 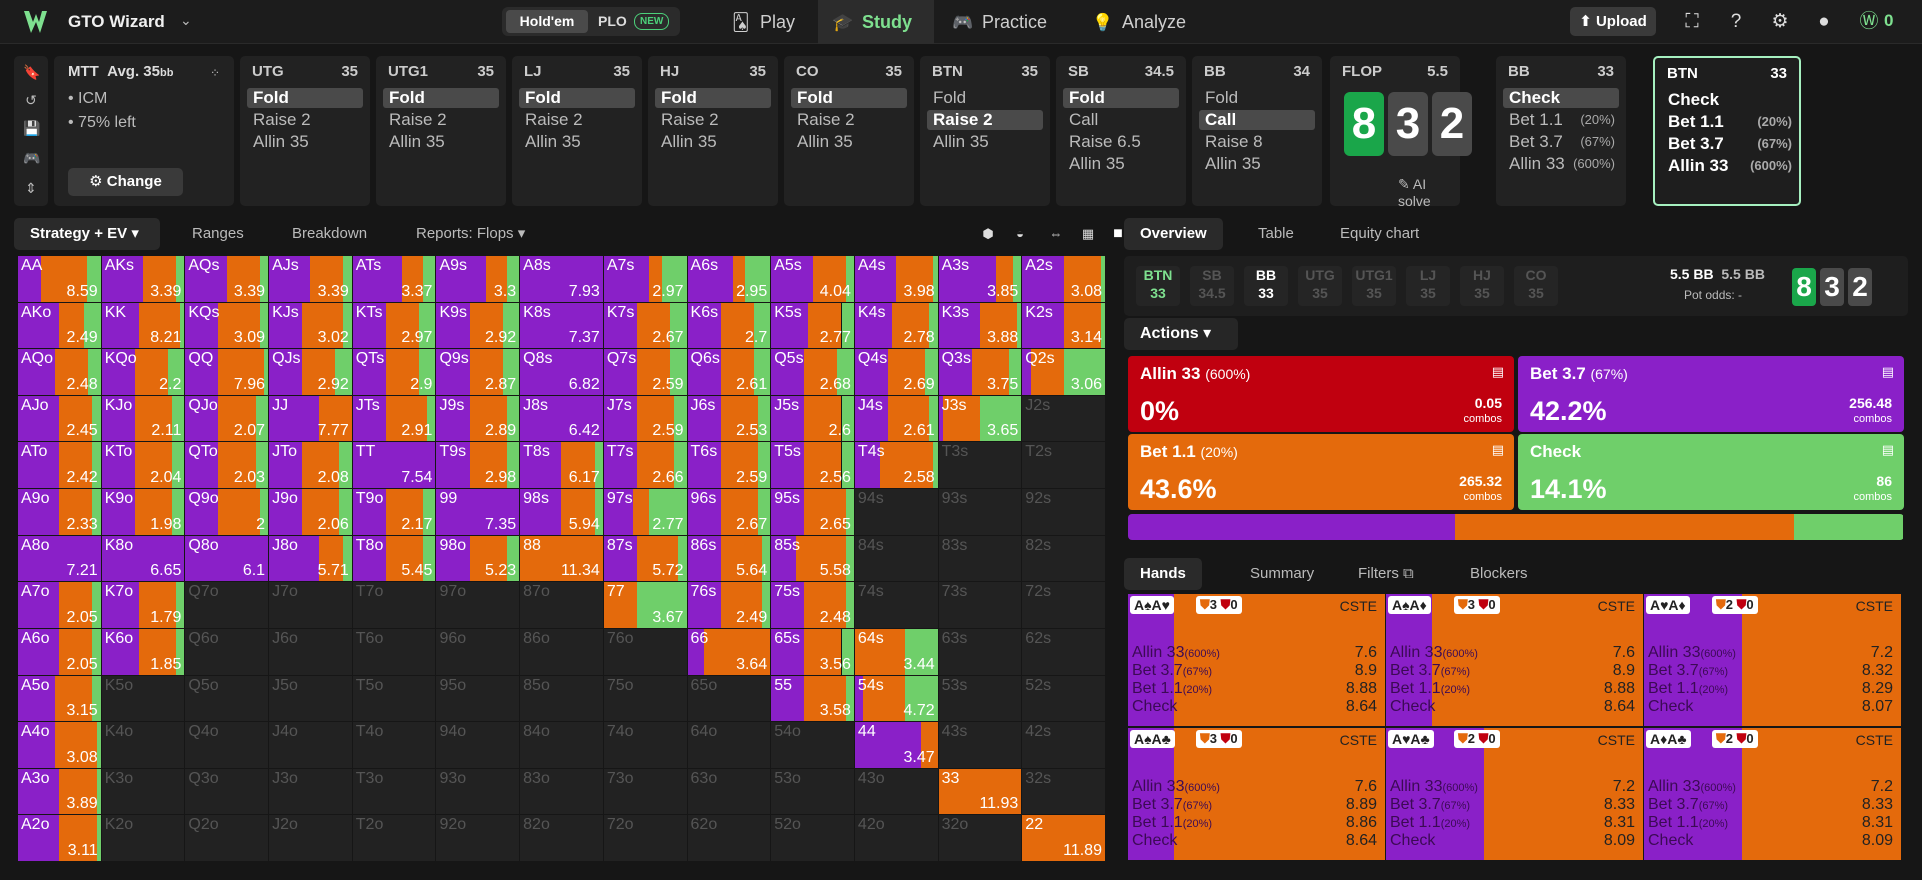 What do you see at coordinates (305, 131) in the screenshot?
I see `position-utg: UTG 35 Fold Raise 2 Allin 35` at bounding box center [305, 131].